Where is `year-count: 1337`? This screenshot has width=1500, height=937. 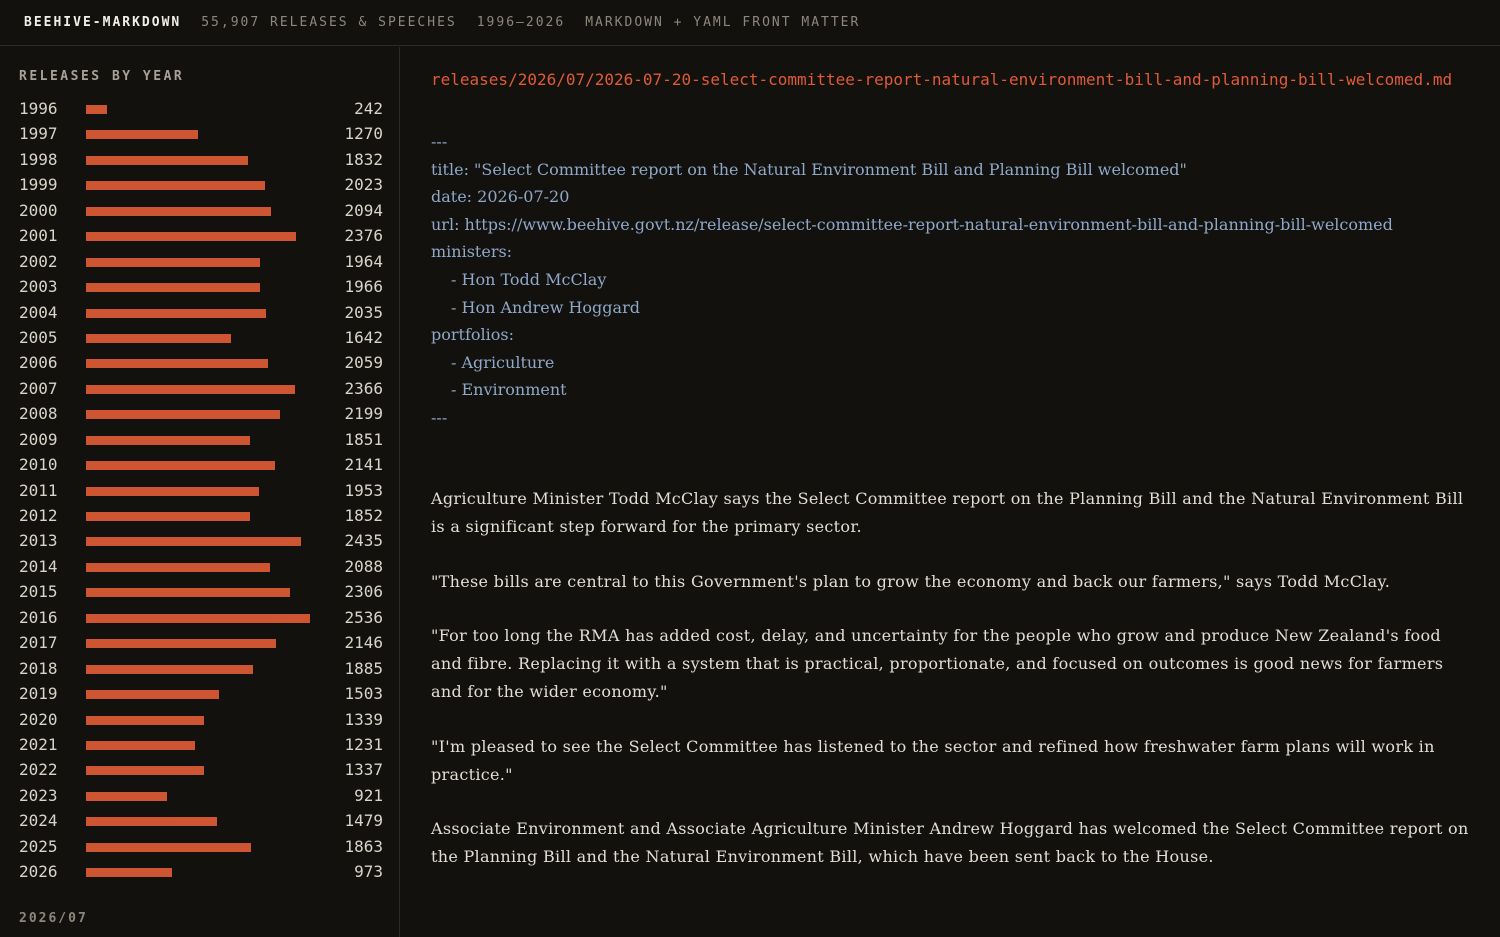
year-count: 1337 is located at coordinates (363, 770).